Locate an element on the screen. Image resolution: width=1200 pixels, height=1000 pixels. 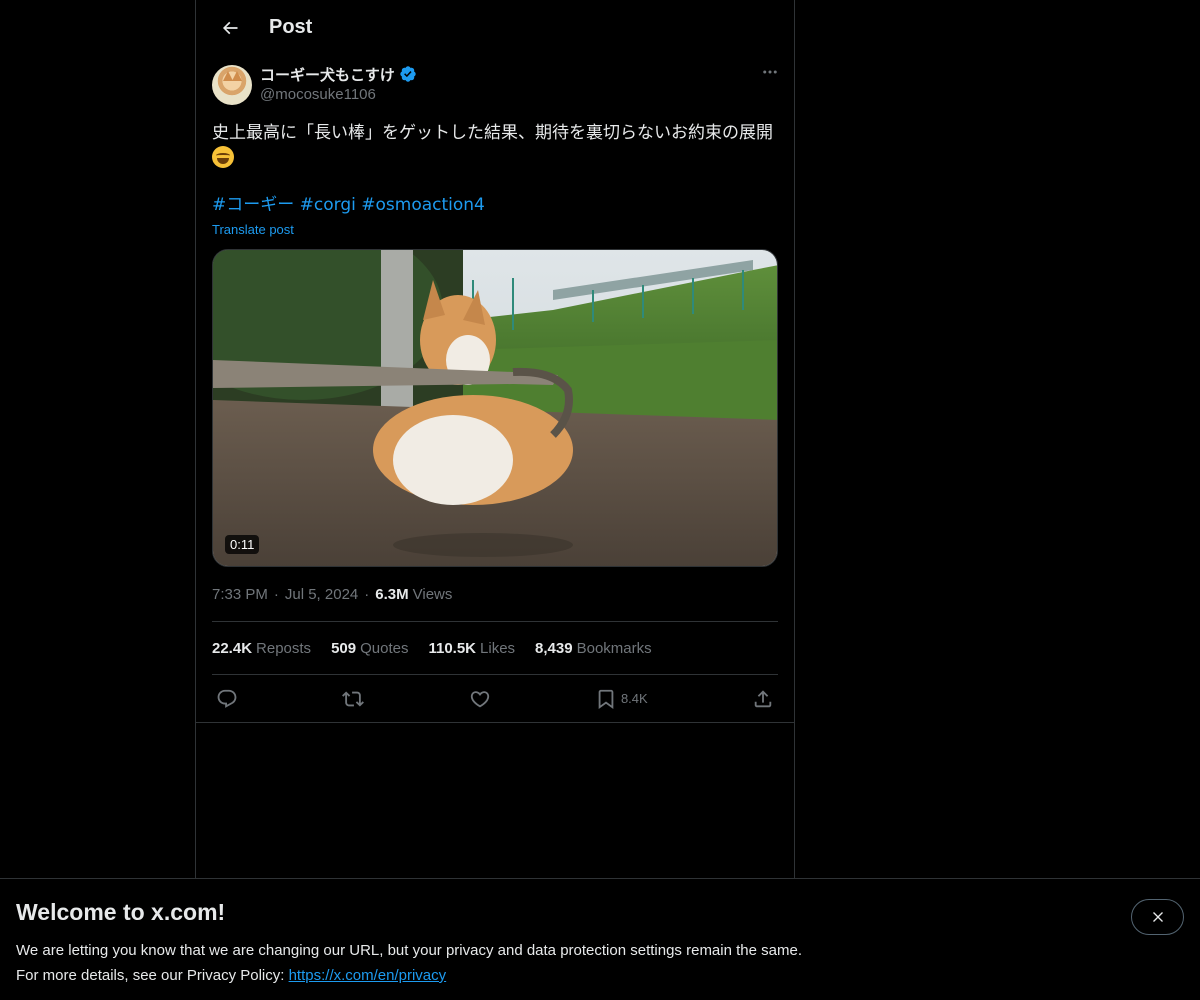
quotes-count: 509 is located at coordinates (344, 648).